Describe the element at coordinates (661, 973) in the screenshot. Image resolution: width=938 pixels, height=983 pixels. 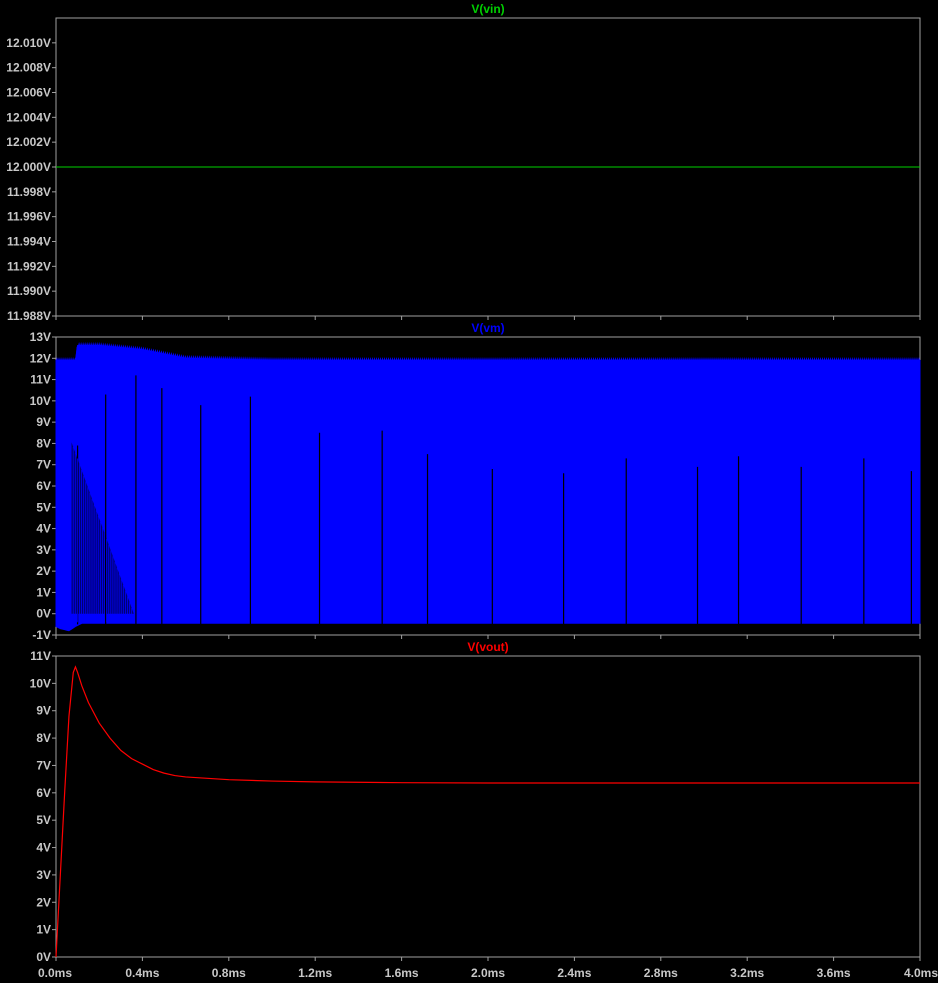
I see `x-tick-label: 2.8ms` at that location.